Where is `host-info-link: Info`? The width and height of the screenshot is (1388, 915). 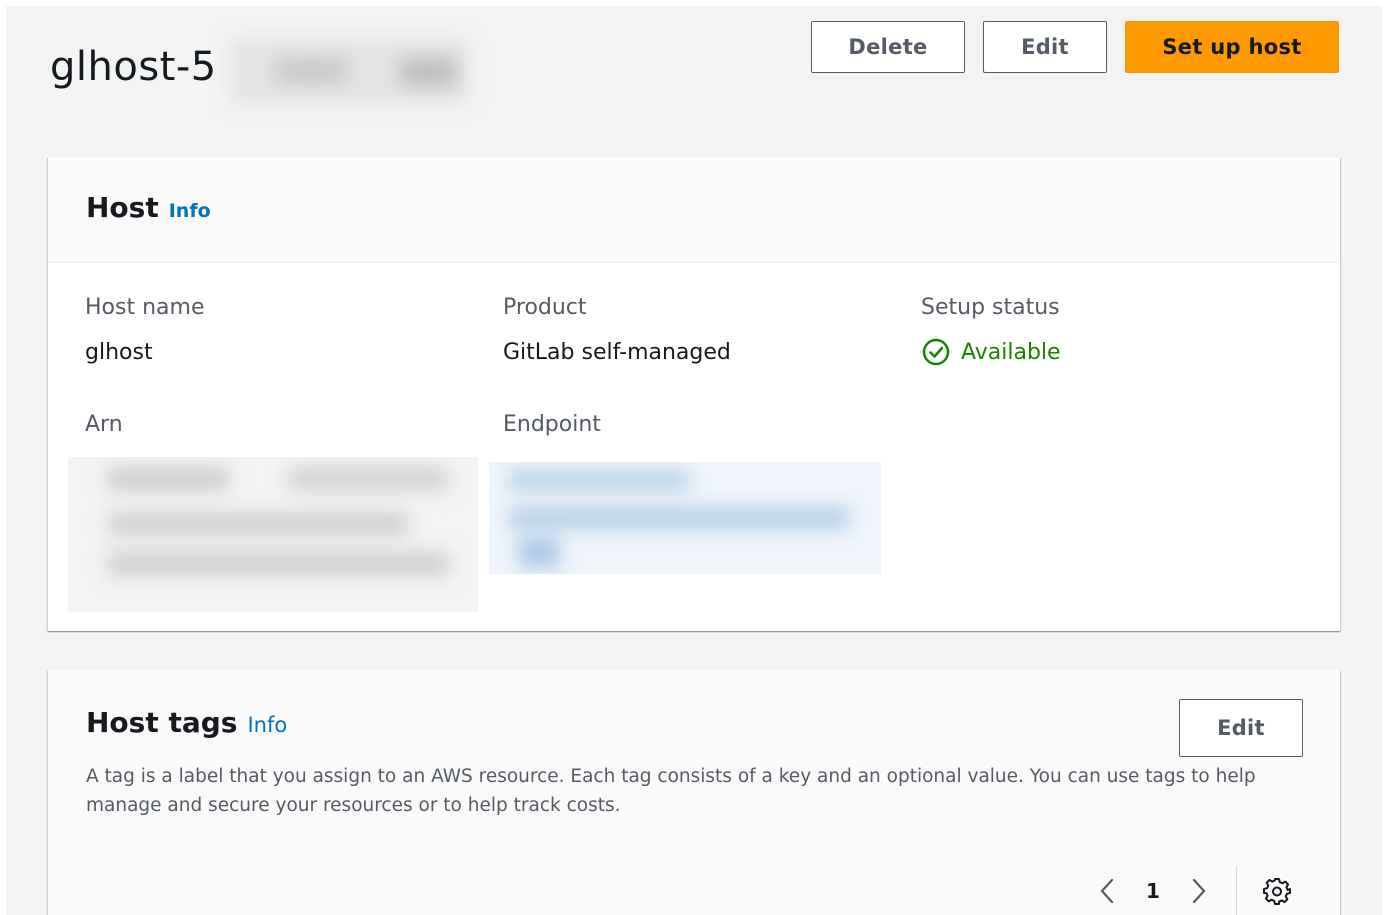
host-info-link: Info is located at coordinates (190, 211).